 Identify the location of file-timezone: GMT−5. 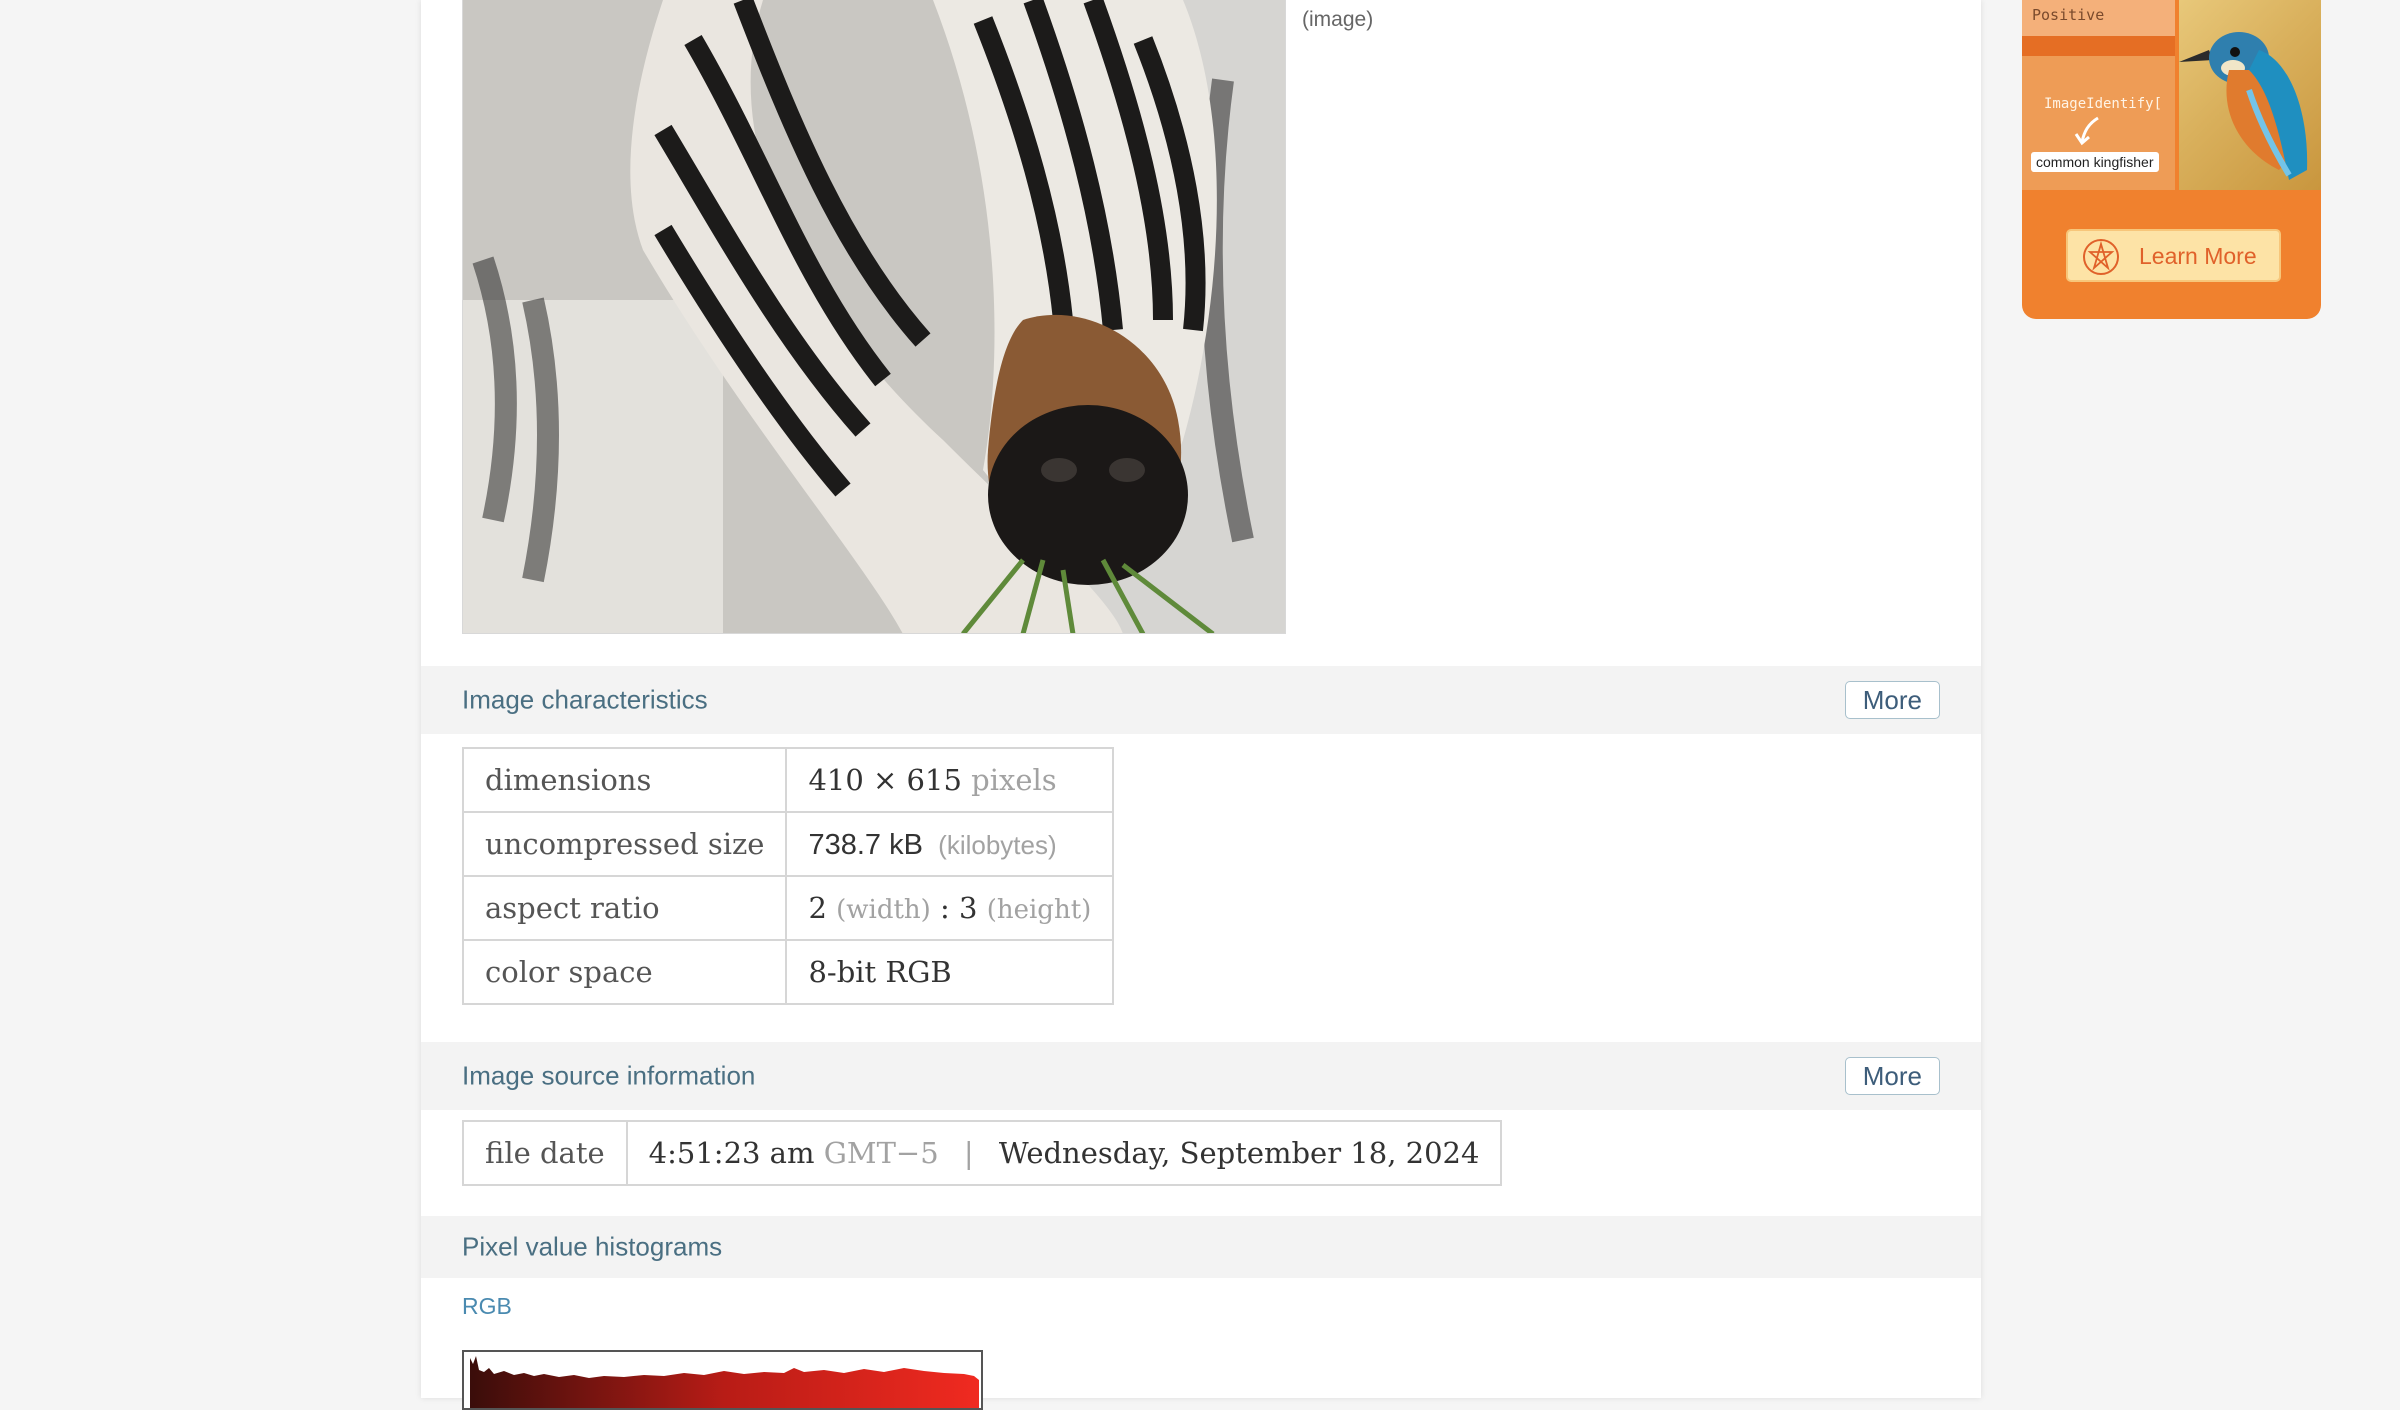
(881, 1153).